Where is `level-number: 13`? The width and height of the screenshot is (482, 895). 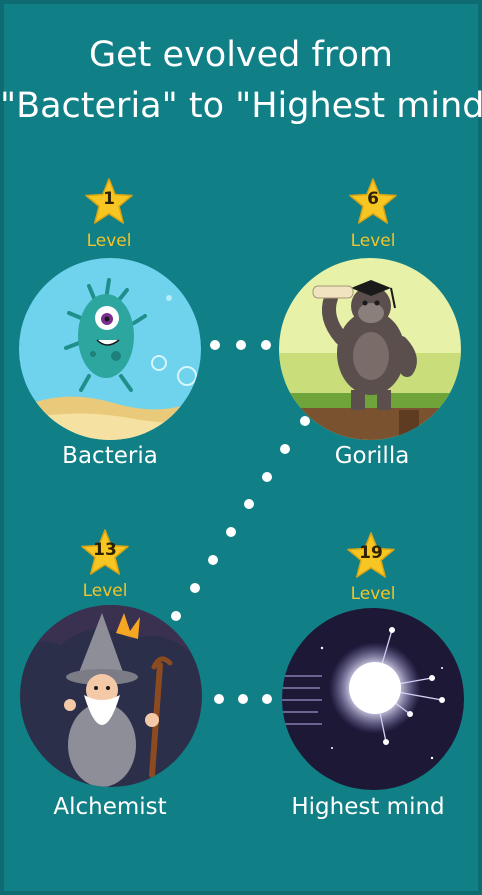
level-number: 13 is located at coordinates (105, 550).